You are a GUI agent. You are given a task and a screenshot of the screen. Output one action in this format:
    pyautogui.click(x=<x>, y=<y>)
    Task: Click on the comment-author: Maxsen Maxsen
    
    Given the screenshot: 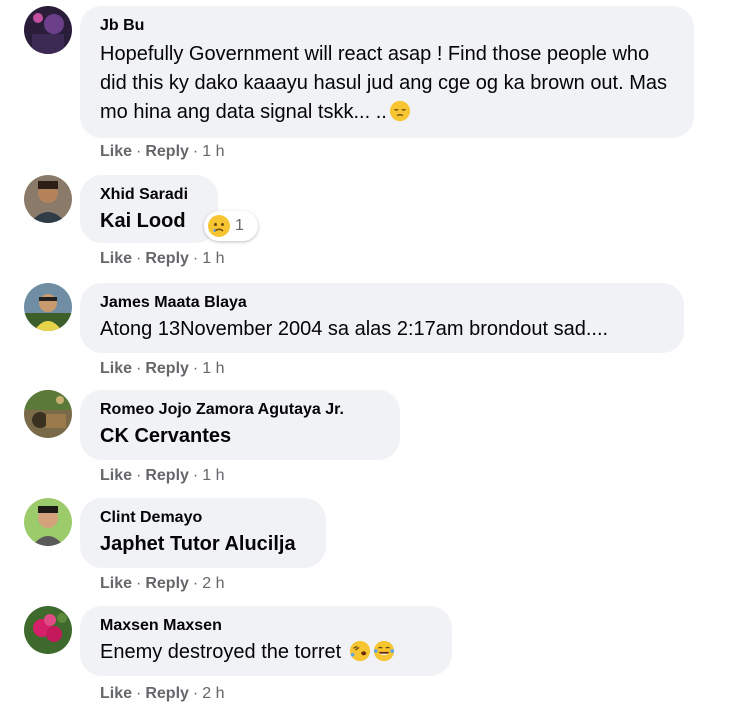 What is the action you would take?
    pyautogui.click(x=266, y=626)
    